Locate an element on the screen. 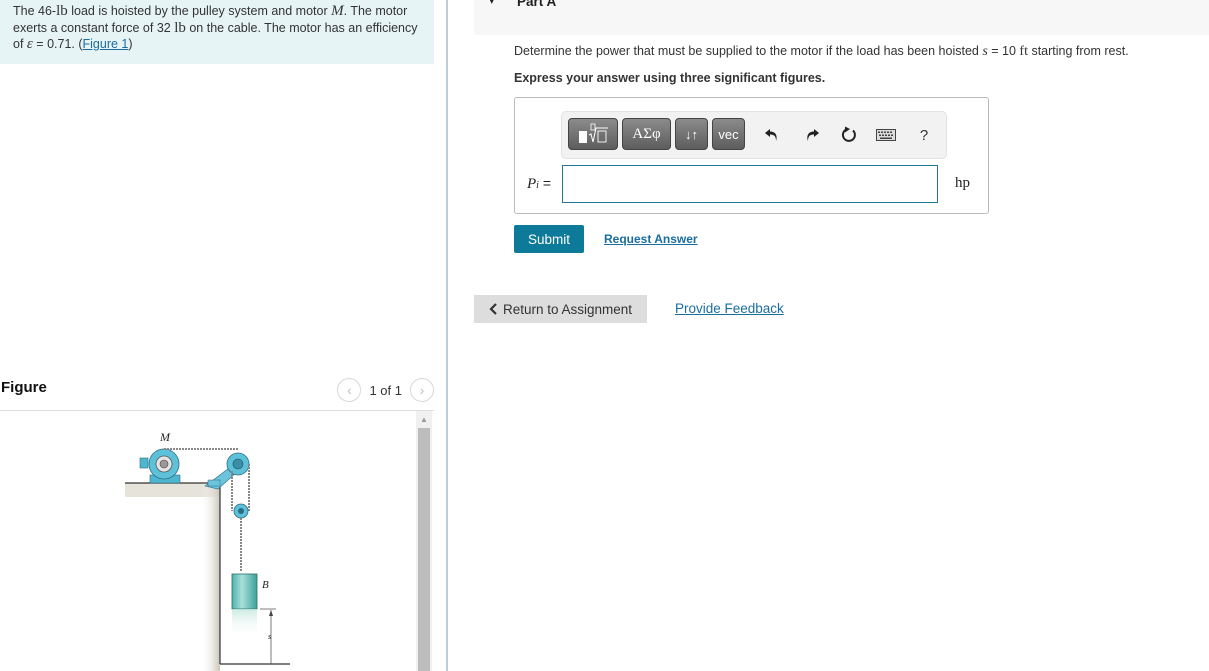  distance-label: s is located at coordinates (269, 636).